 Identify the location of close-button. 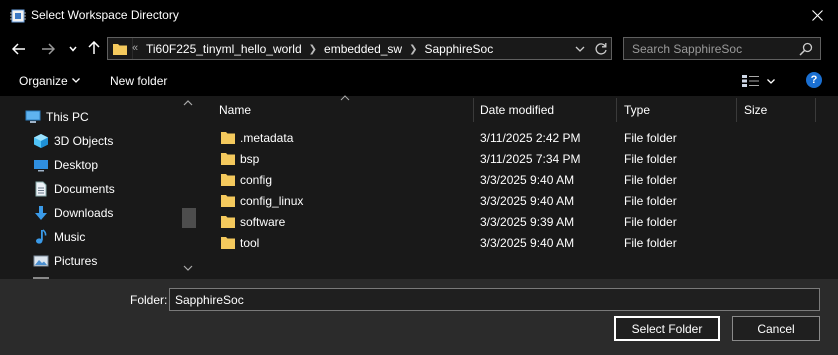
(817, 15).